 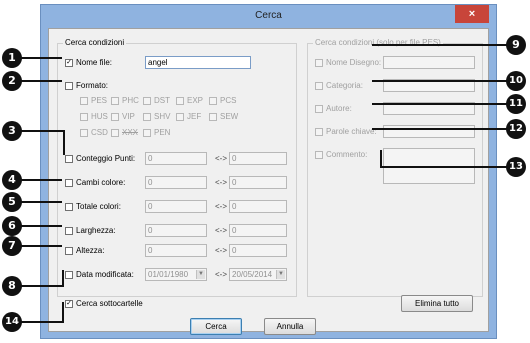 What do you see at coordinates (69, 183) in the screenshot?
I see `color-changes-checkbox` at bounding box center [69, 183].